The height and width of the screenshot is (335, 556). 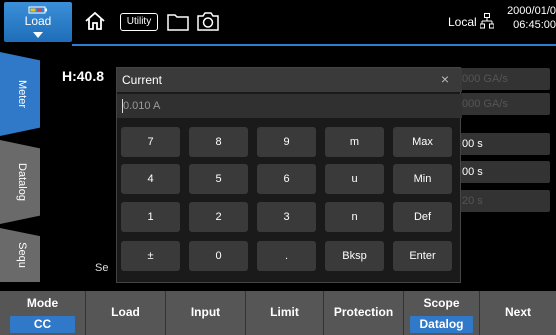 What do you see at coordinates (218, 256) in the screenshot?
I see `keypad-key: 0` at bounding box center [218, 256].